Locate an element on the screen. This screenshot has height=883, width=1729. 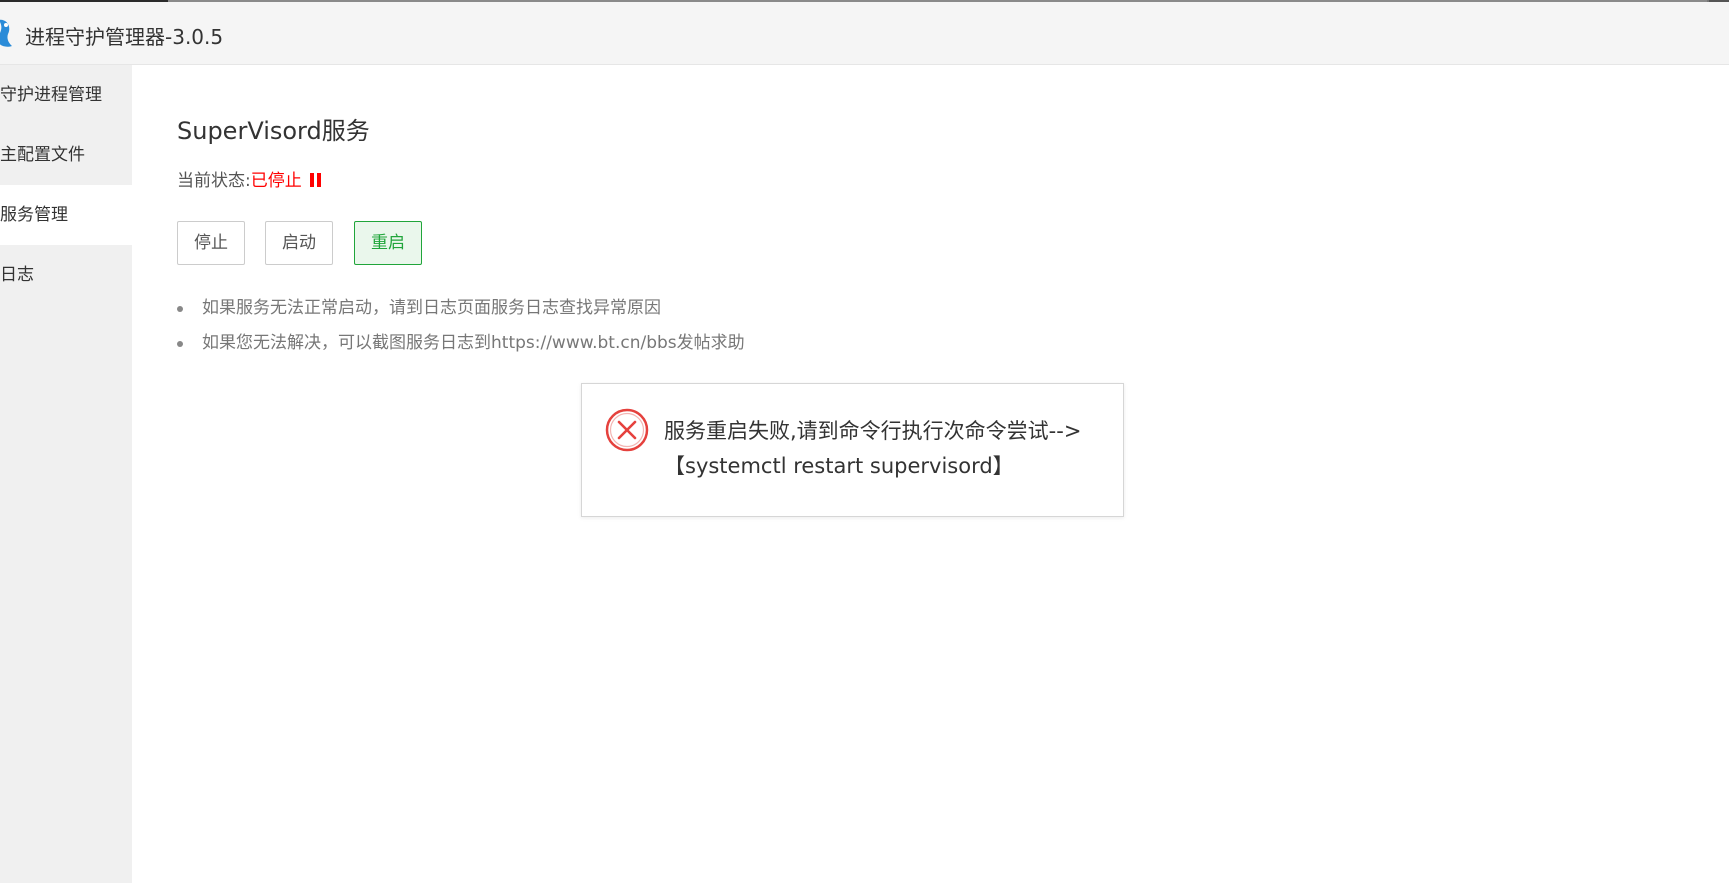
list-item: 如果服务无法正常启动，请到日志页面服务日志查找异常原因 is located at coordinates (461, 308).